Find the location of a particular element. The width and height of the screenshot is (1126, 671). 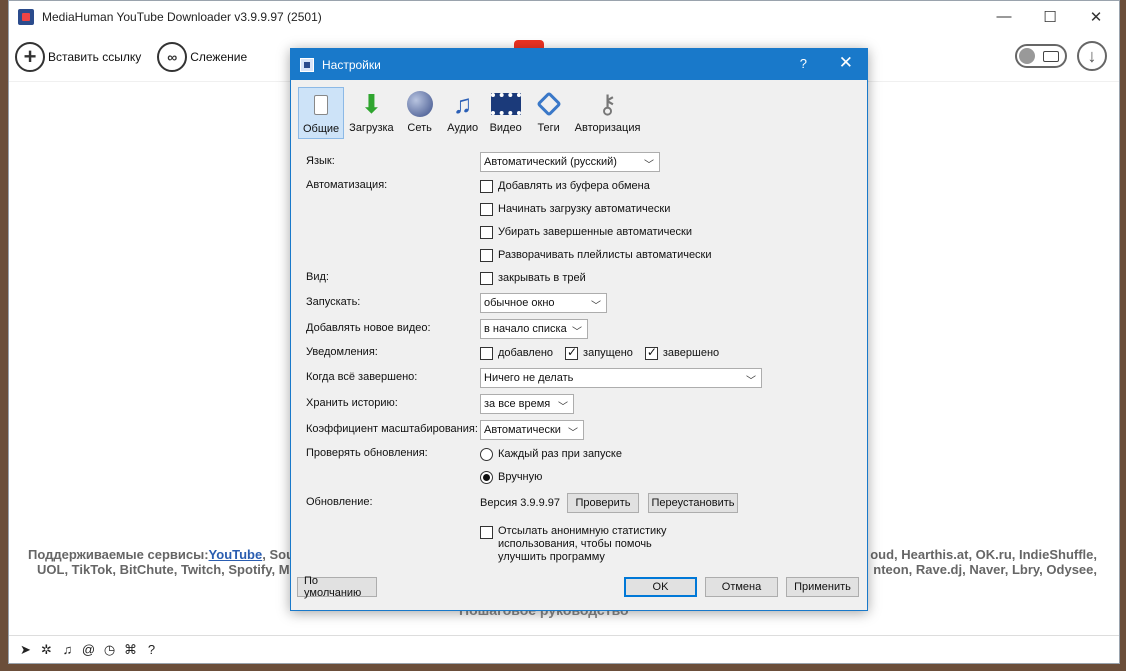

dialog-help-button: ? is located at coordinates (803, 63).